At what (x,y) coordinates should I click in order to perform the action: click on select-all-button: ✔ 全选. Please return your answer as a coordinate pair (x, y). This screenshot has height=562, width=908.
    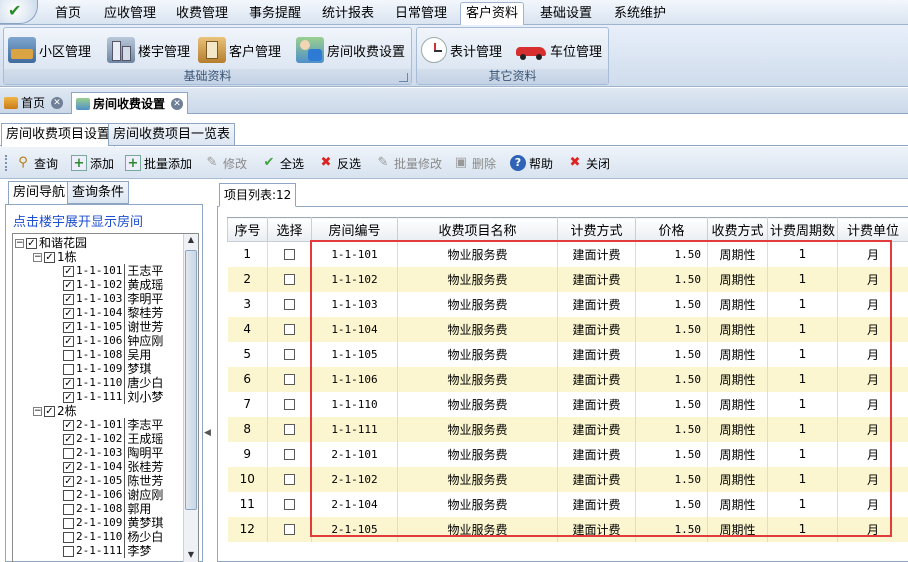
    Looking at the image, I should click on (282, 163).